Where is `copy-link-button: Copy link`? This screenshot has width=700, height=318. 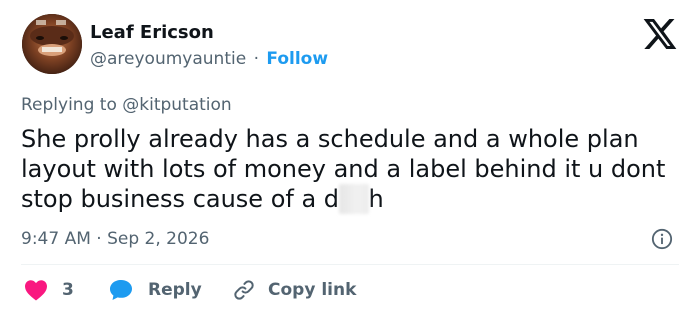
copy-link-button: Copy link is located at coordinates (294, 290).